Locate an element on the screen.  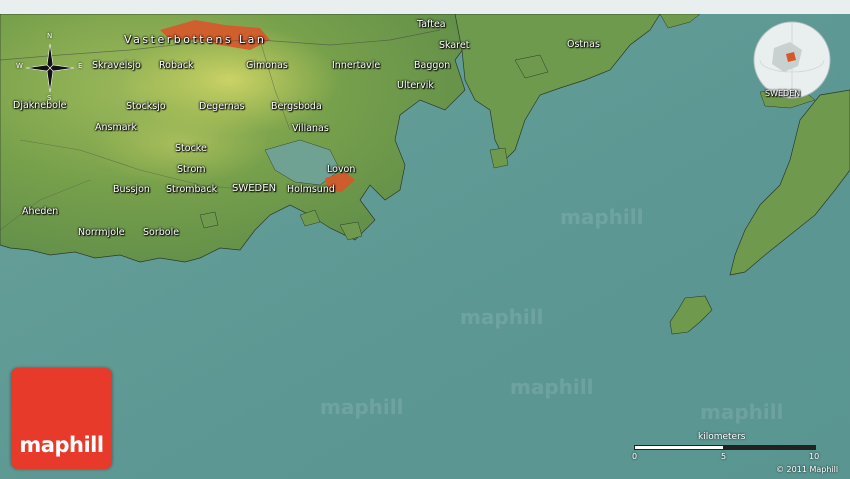
place-label: Djaknebole is located at coordinates (40, 105).